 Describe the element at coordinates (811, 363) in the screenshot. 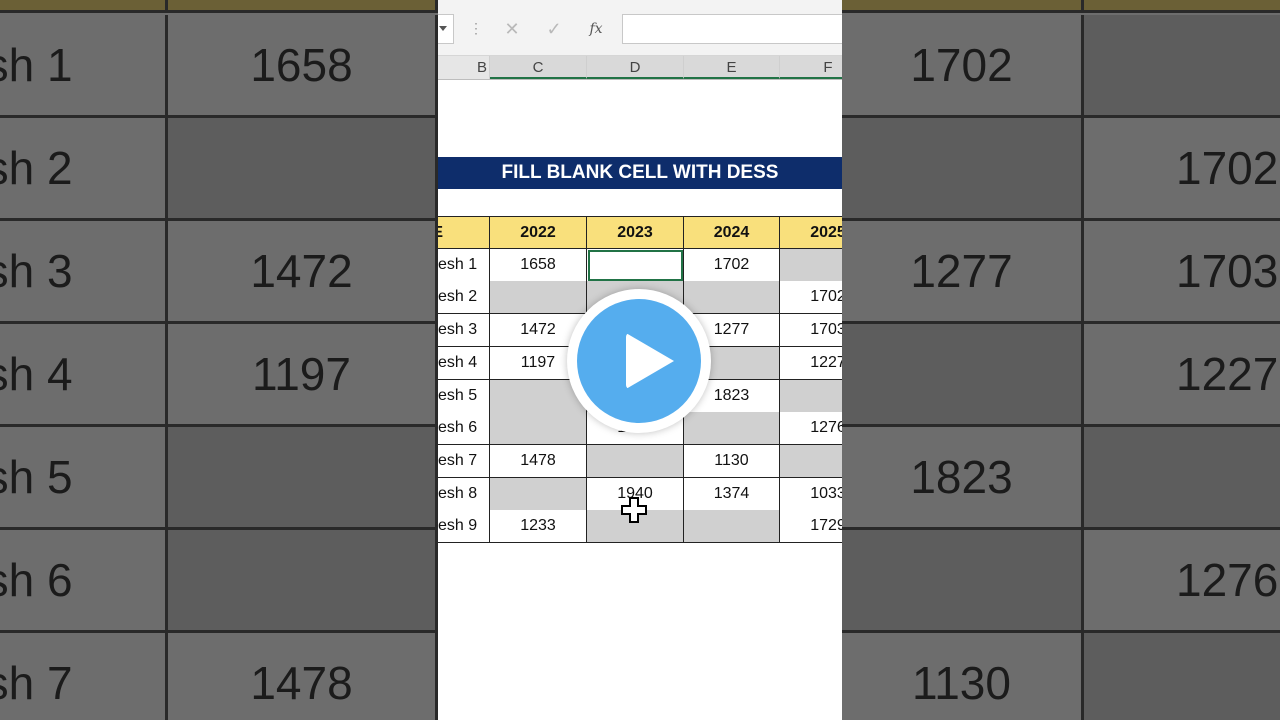

I see `table-cell: 1227` at that location.